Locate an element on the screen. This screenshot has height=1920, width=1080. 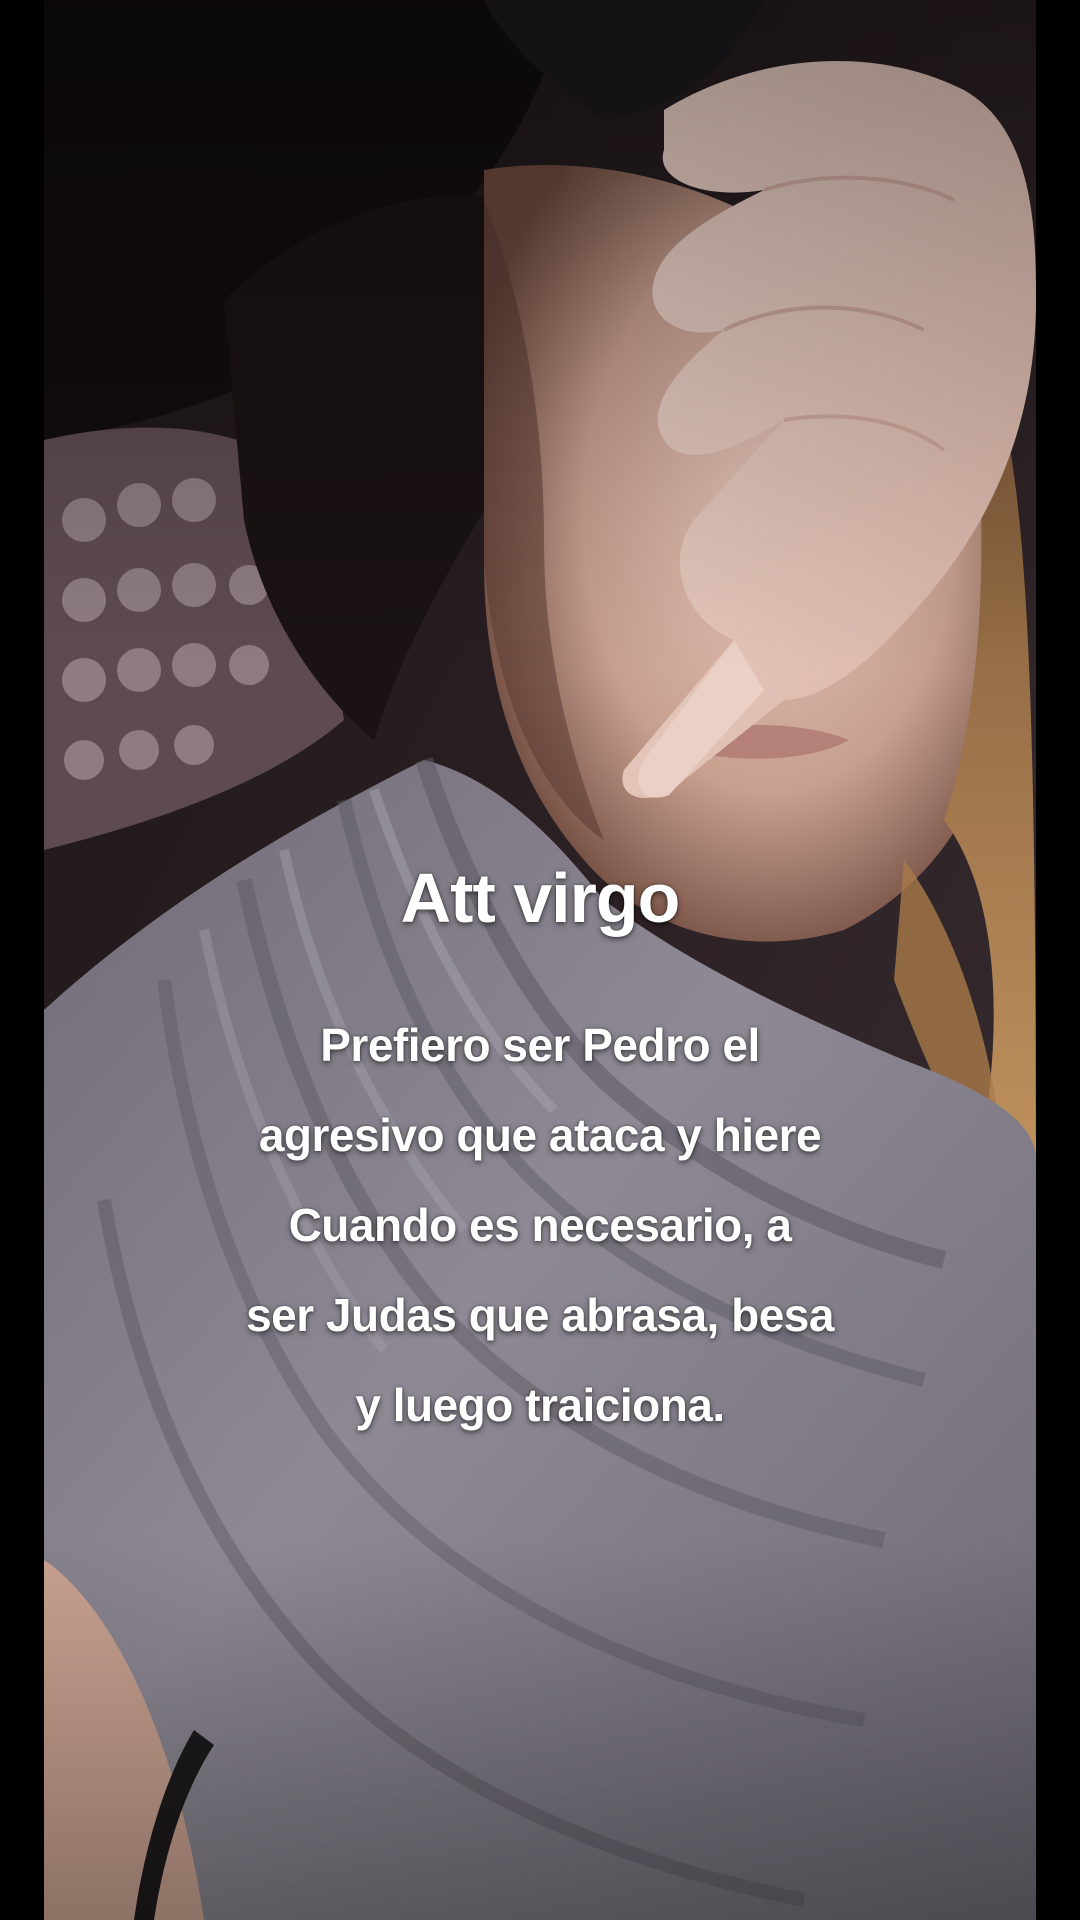
quote-line: y luego traiciona. is located at coordinates (540, 1405).